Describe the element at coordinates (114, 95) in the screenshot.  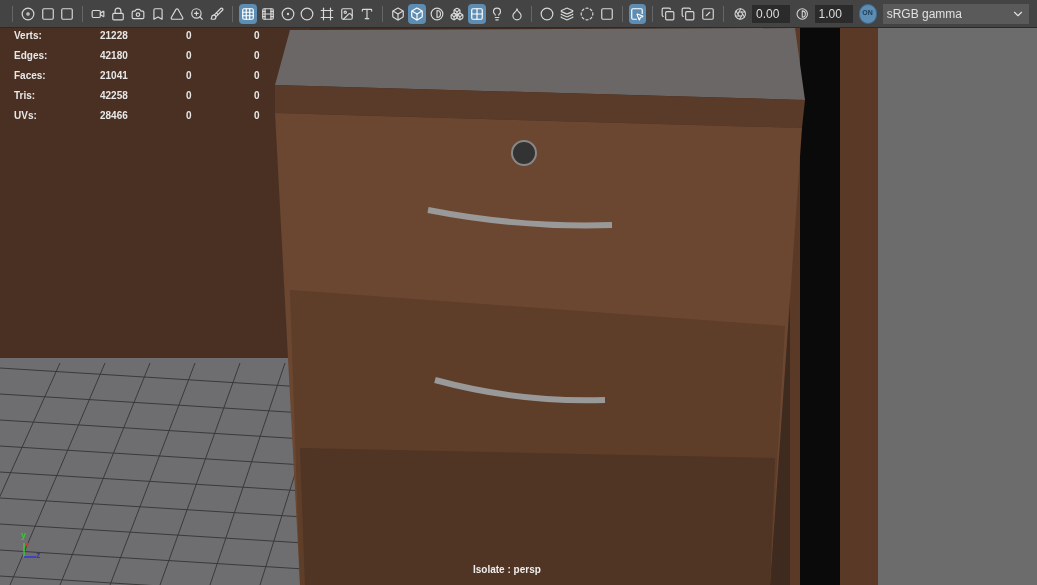
I see `stat-value: 42258` at that location.